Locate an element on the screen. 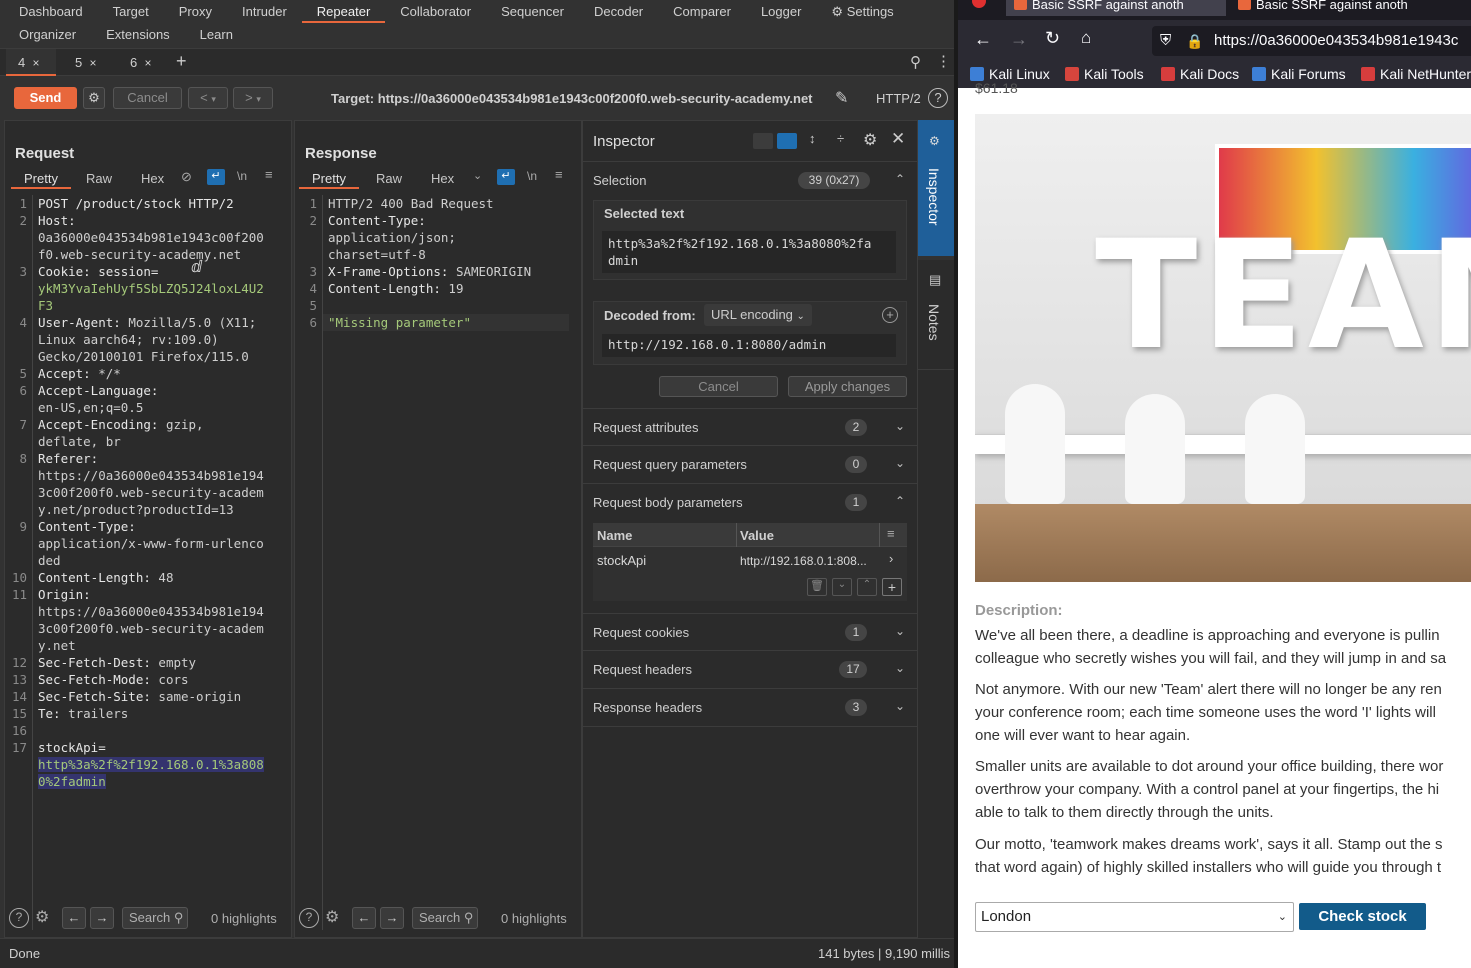  selection-section: Selection 39 (0x27) ⌃ is located at coordinates (750, 180).